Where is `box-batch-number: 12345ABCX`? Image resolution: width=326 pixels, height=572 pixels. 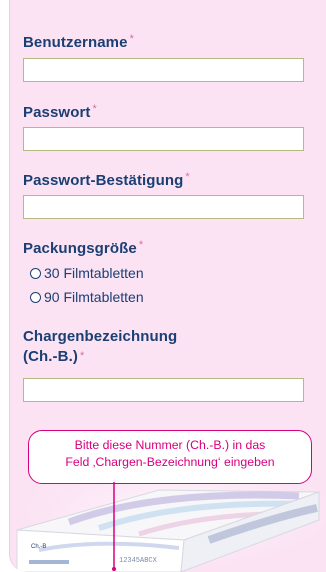 box-batch-number: 12345ABCX is located at coordinates (138, 561).